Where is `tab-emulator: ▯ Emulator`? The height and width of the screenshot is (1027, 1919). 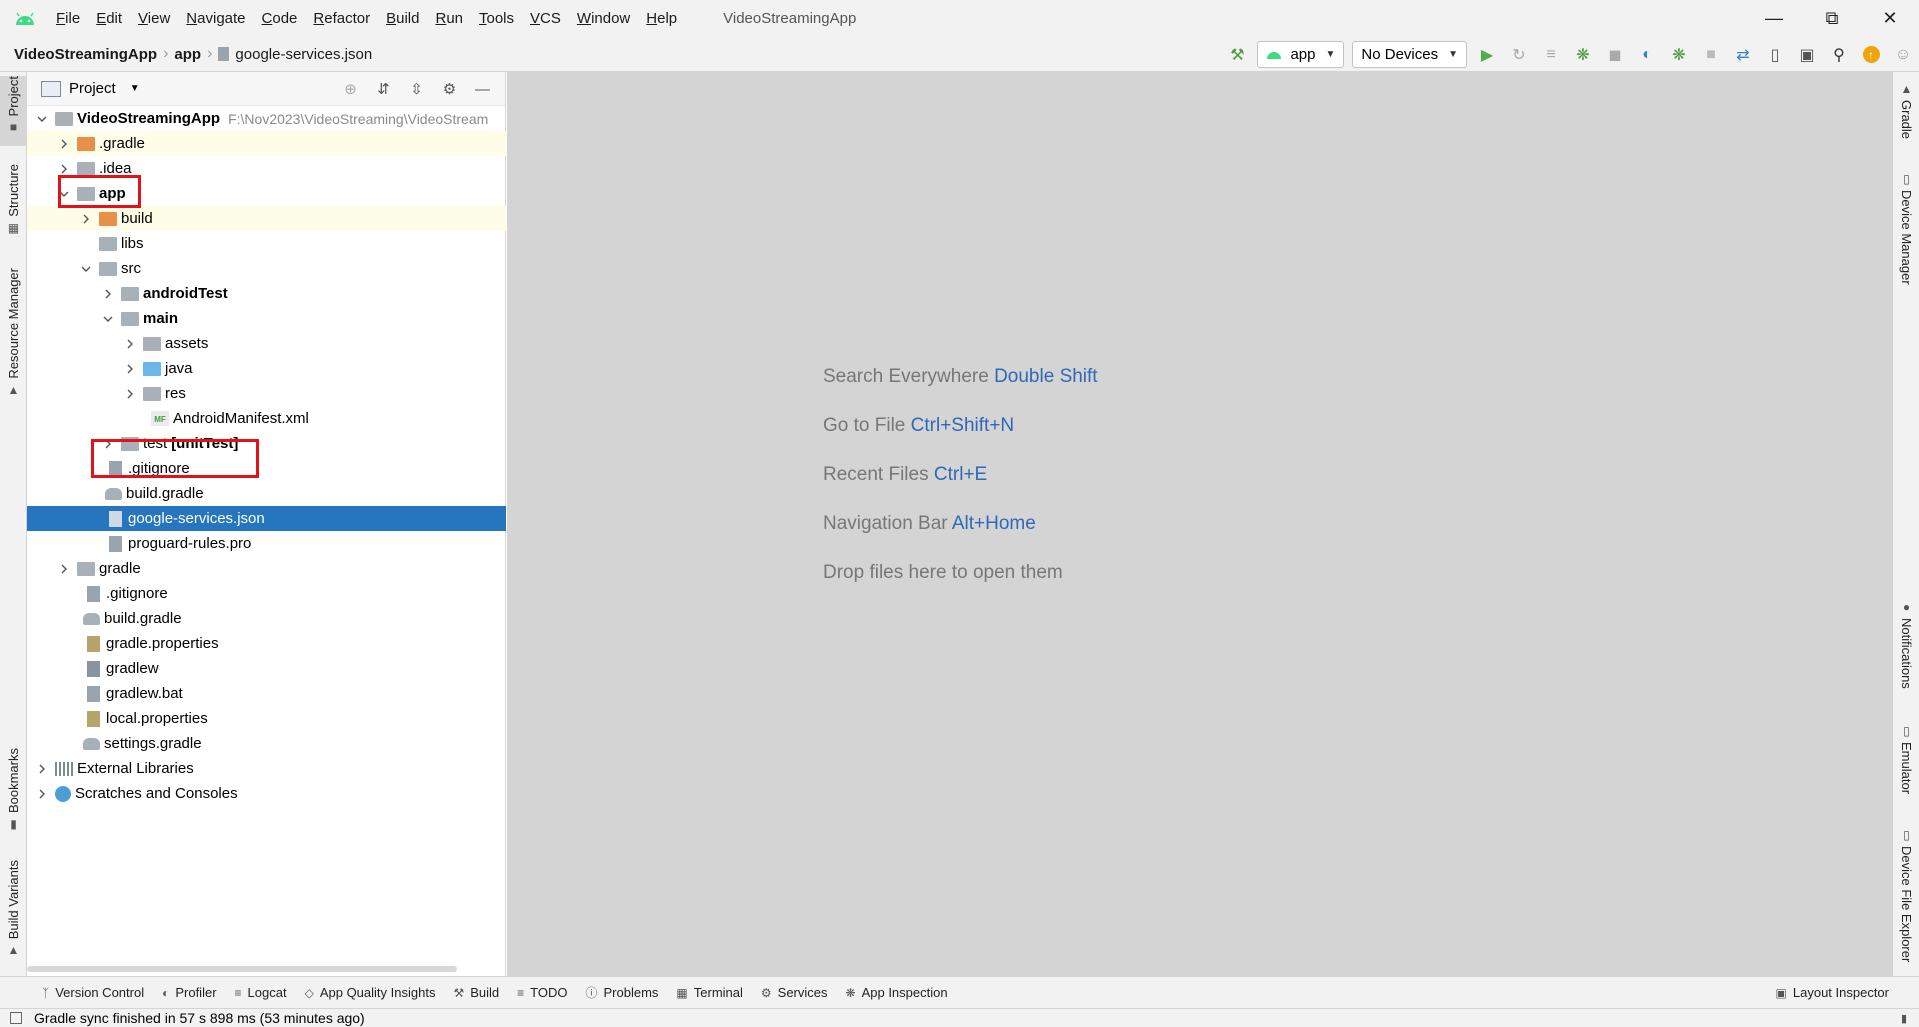 tab-emulator: ▯ Emulator is located at coordinates (1906, 764).